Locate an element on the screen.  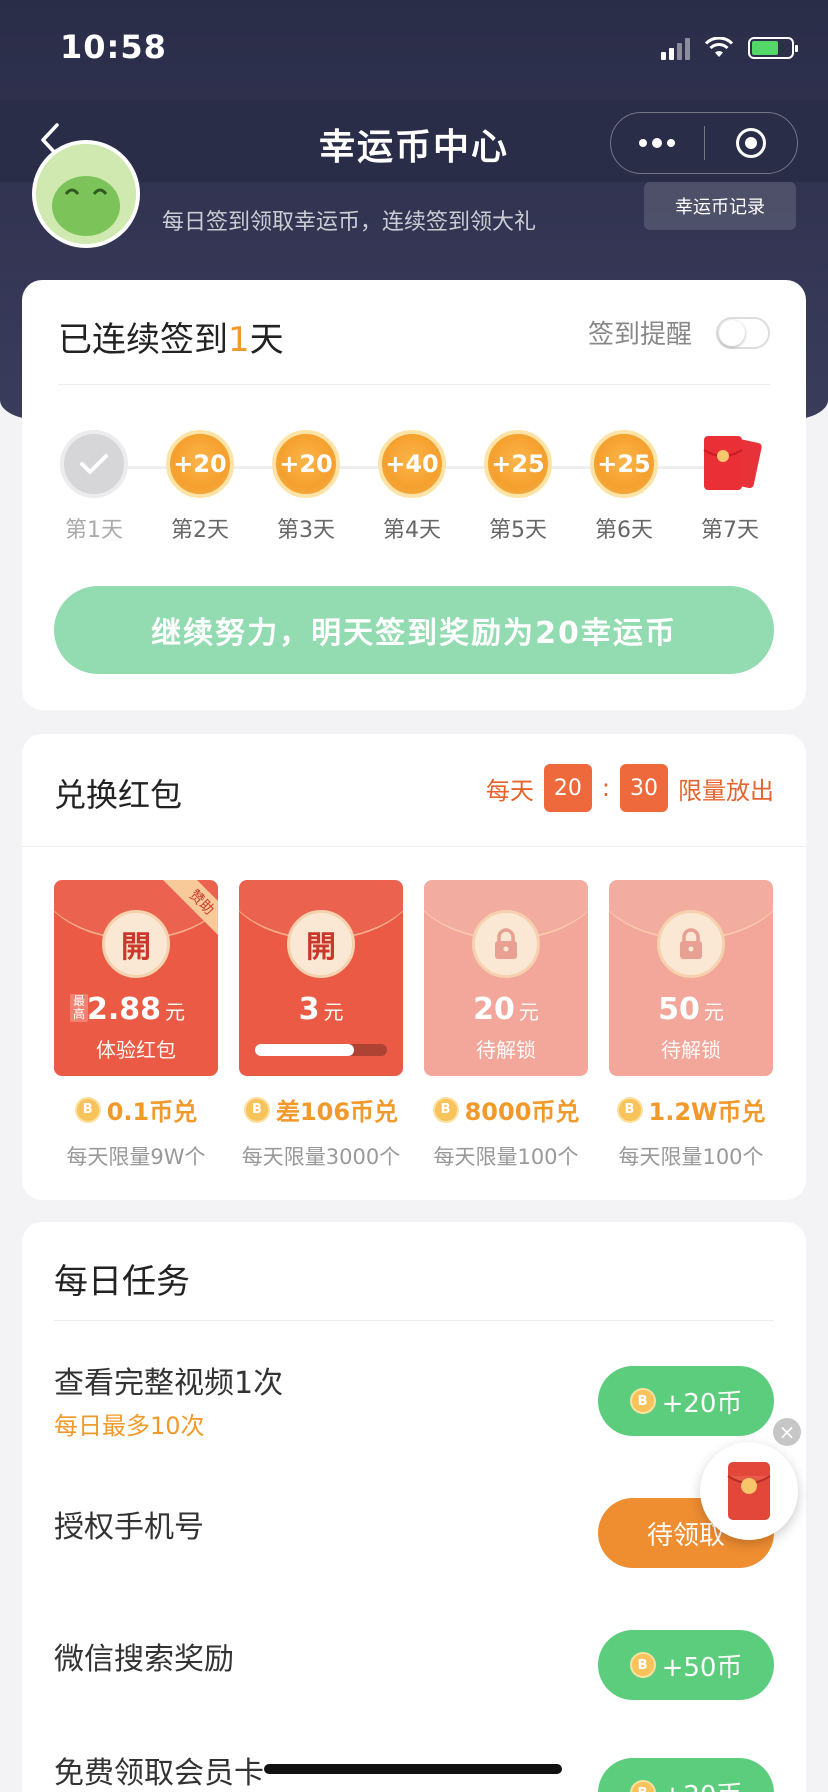
task-name: 查看完整视频1次 is located at coordinates (169, 1383).